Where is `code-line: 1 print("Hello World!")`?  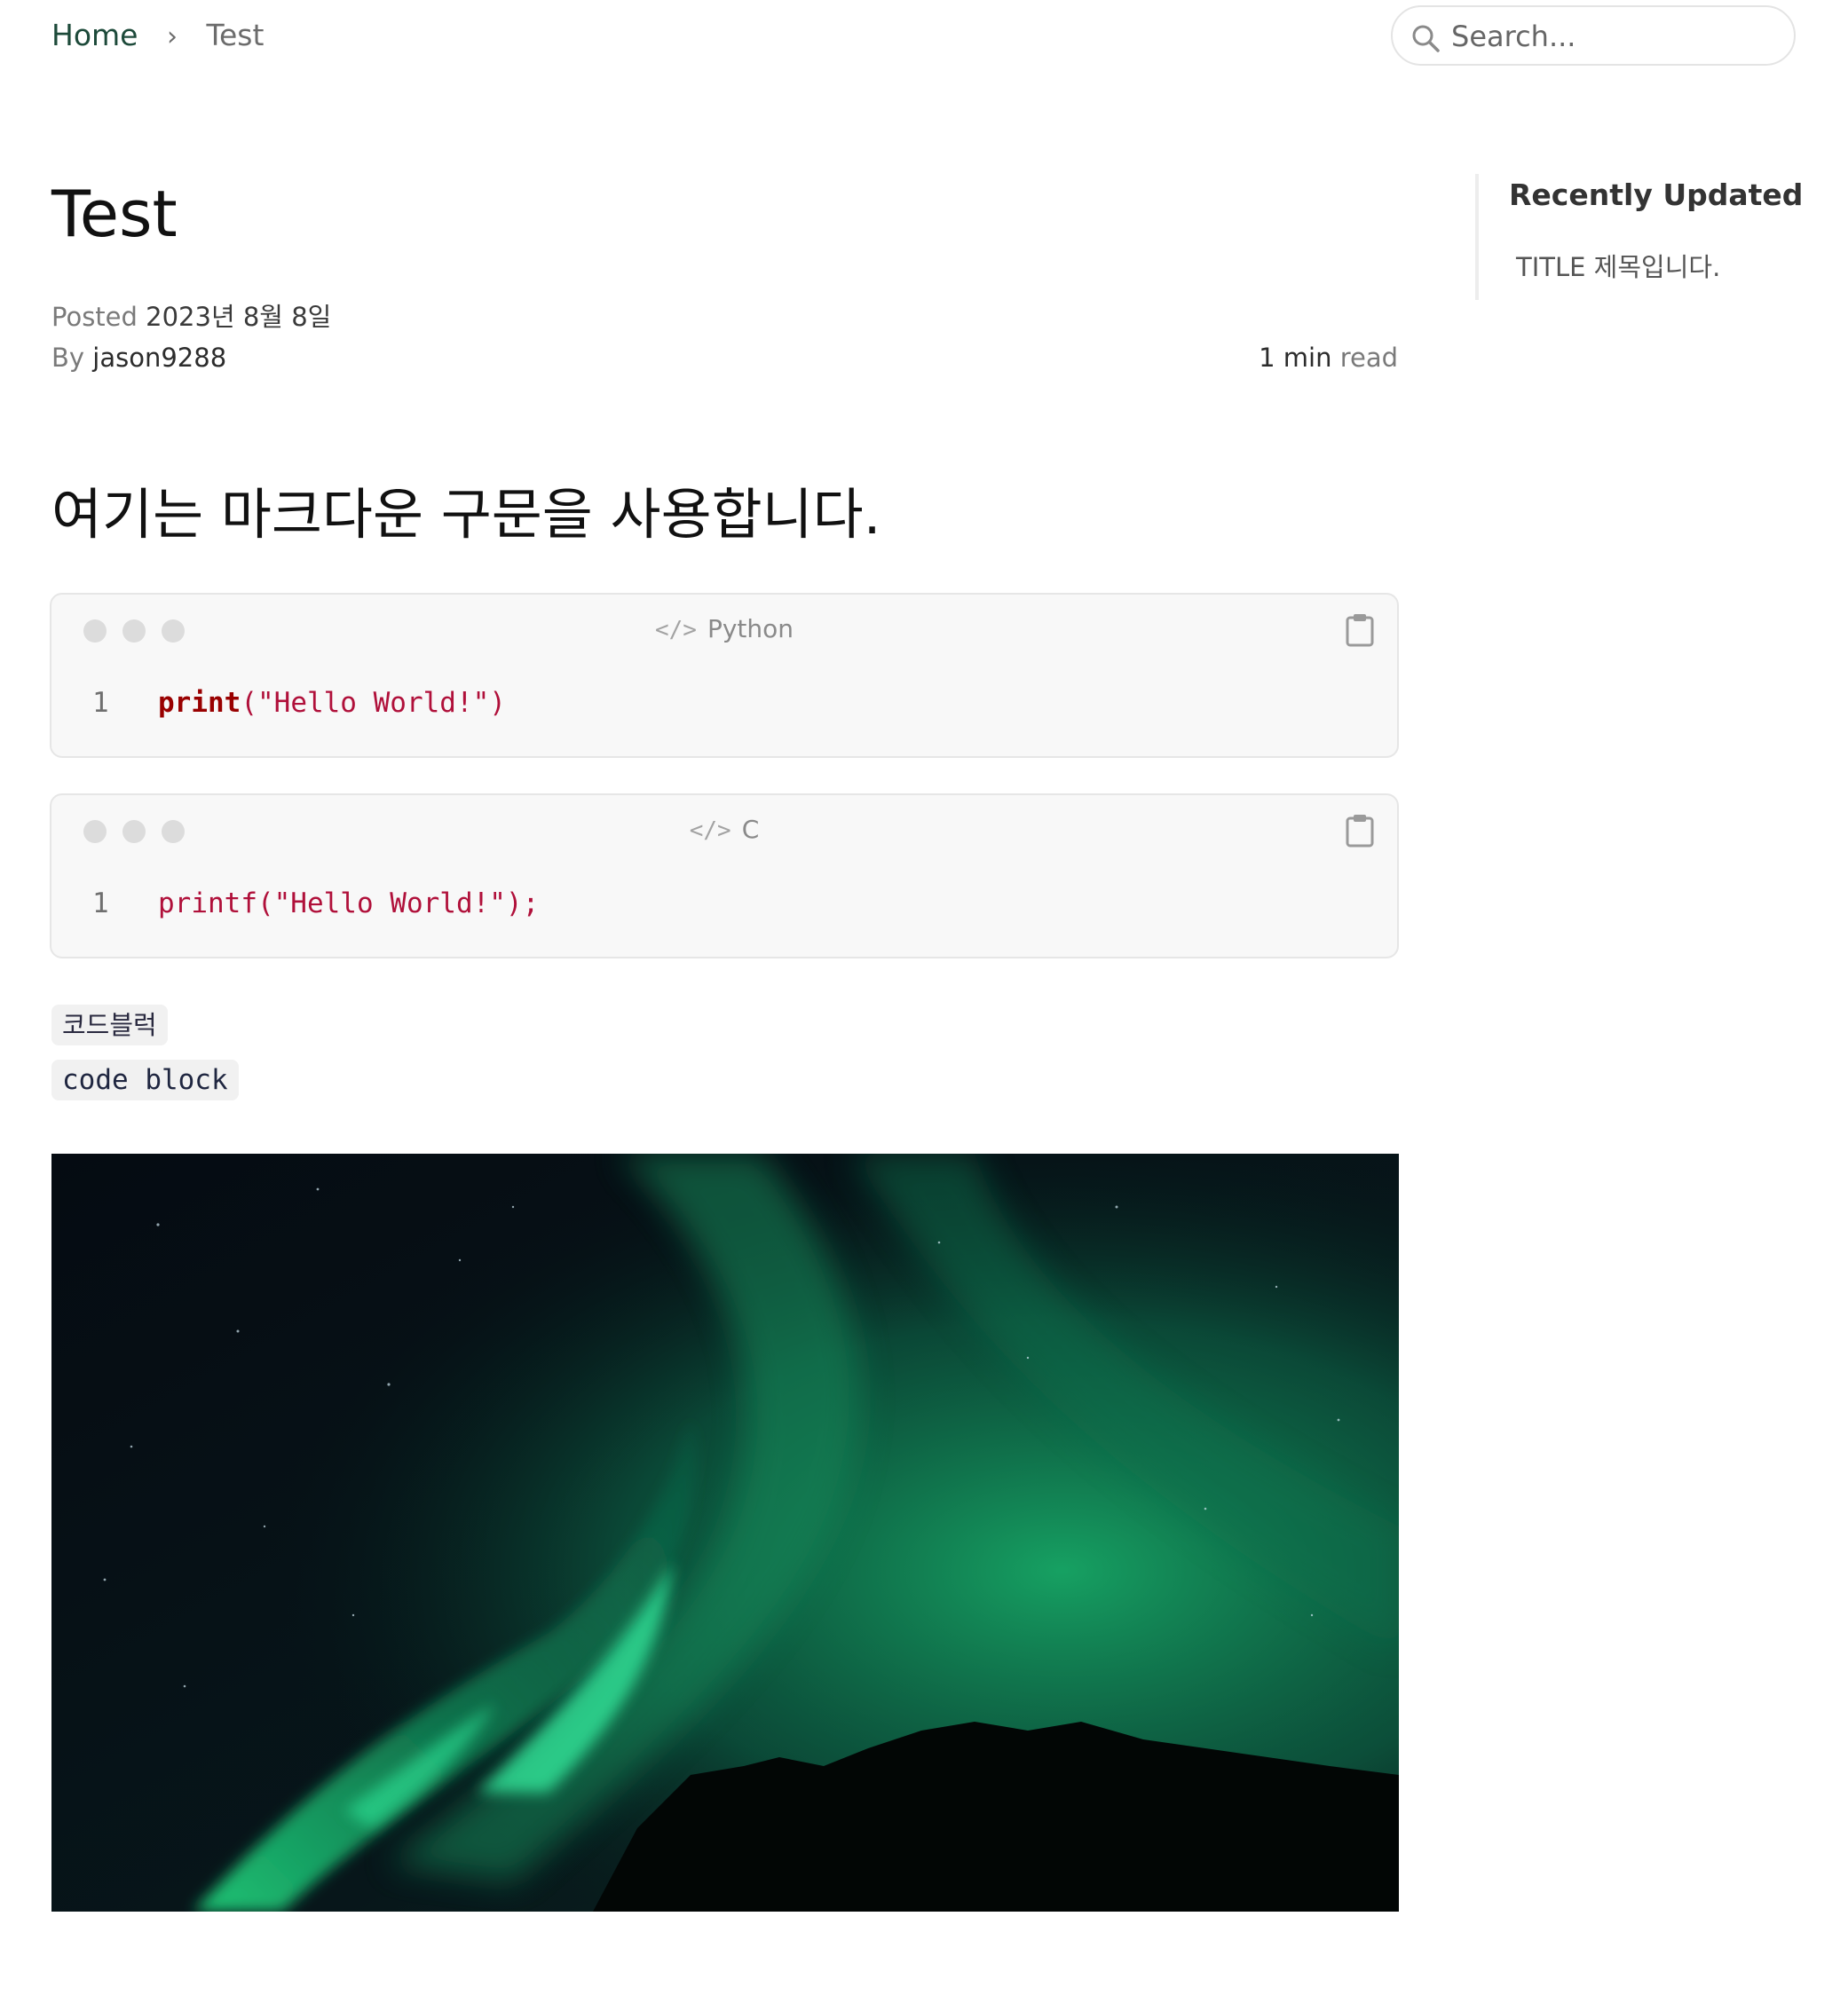
code-line: 1 print("Hello World!") is located at coordinates (299, 703).